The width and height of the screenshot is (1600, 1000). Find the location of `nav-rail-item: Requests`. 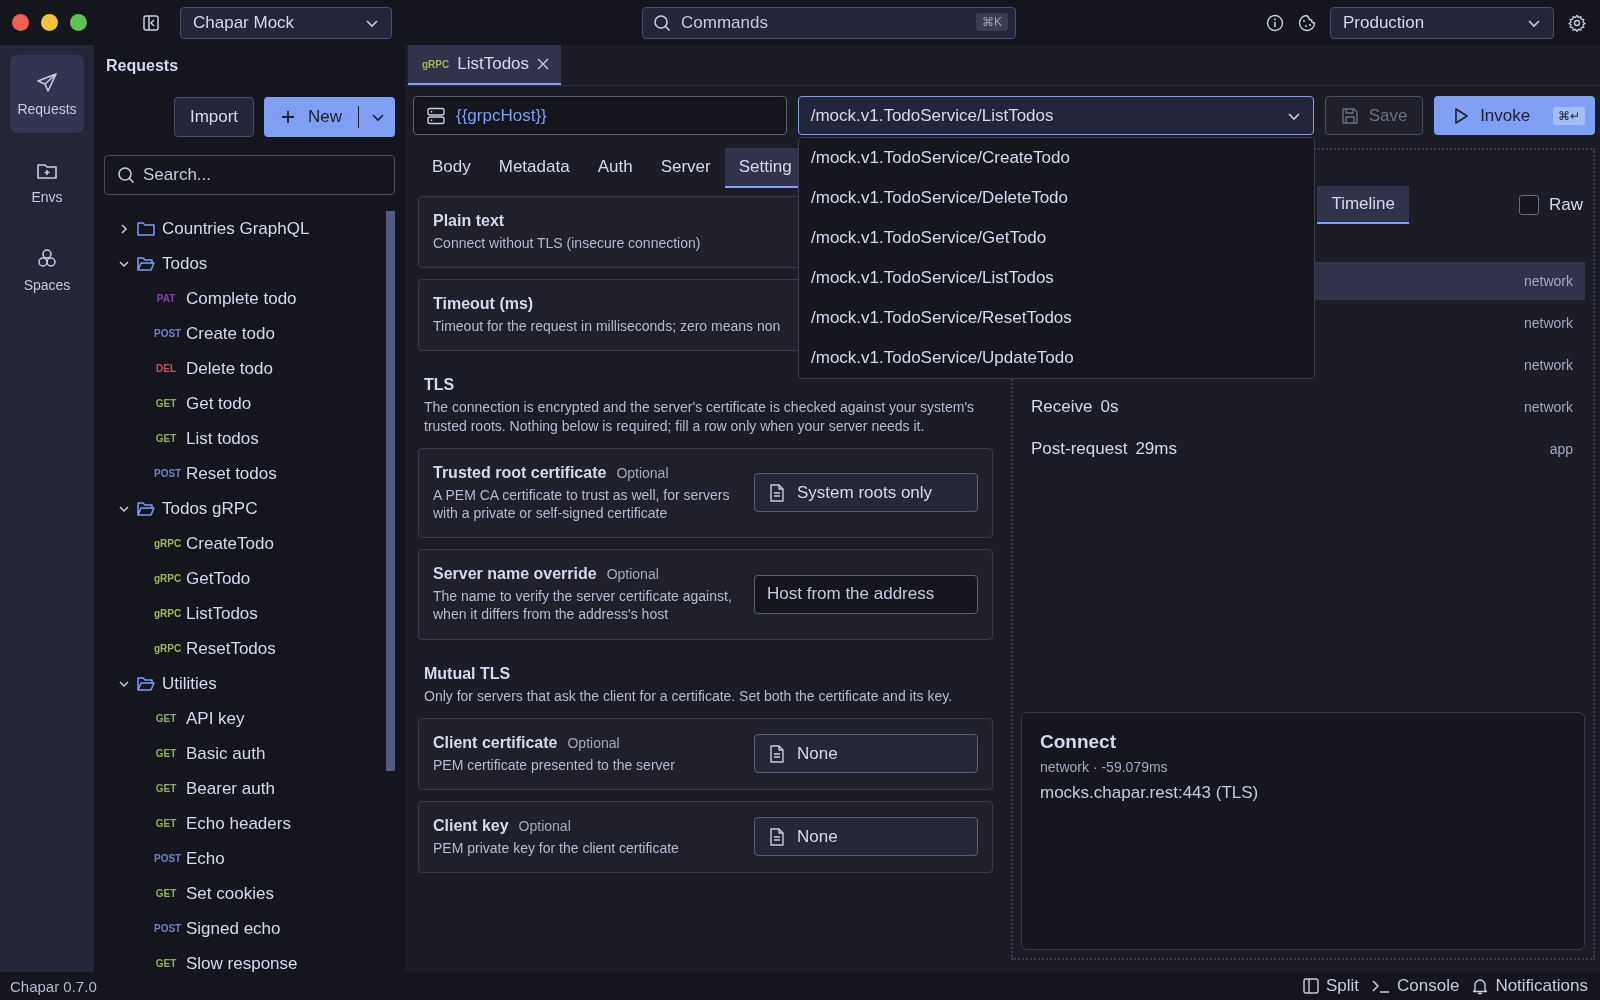

nav-rail-item: Requests is located at coordinates (47, 94).